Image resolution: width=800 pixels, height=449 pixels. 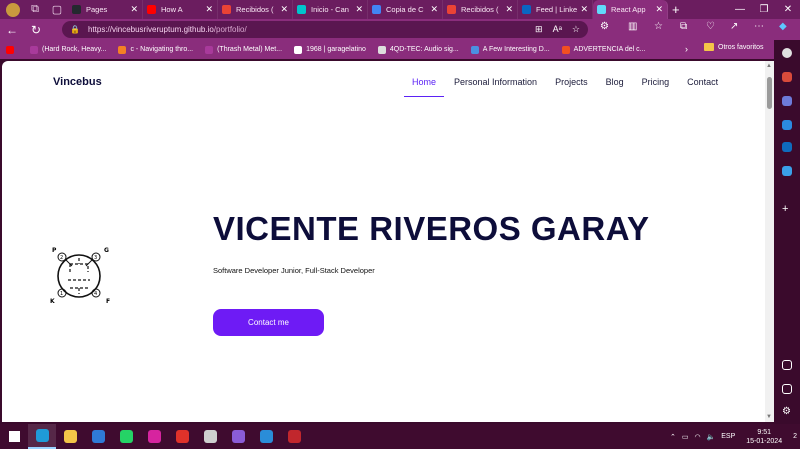 What do you see at coordinates (615, 87) in the screenshot?
I see `nav-item-blog: Blog` at bounding box center [615, 87].